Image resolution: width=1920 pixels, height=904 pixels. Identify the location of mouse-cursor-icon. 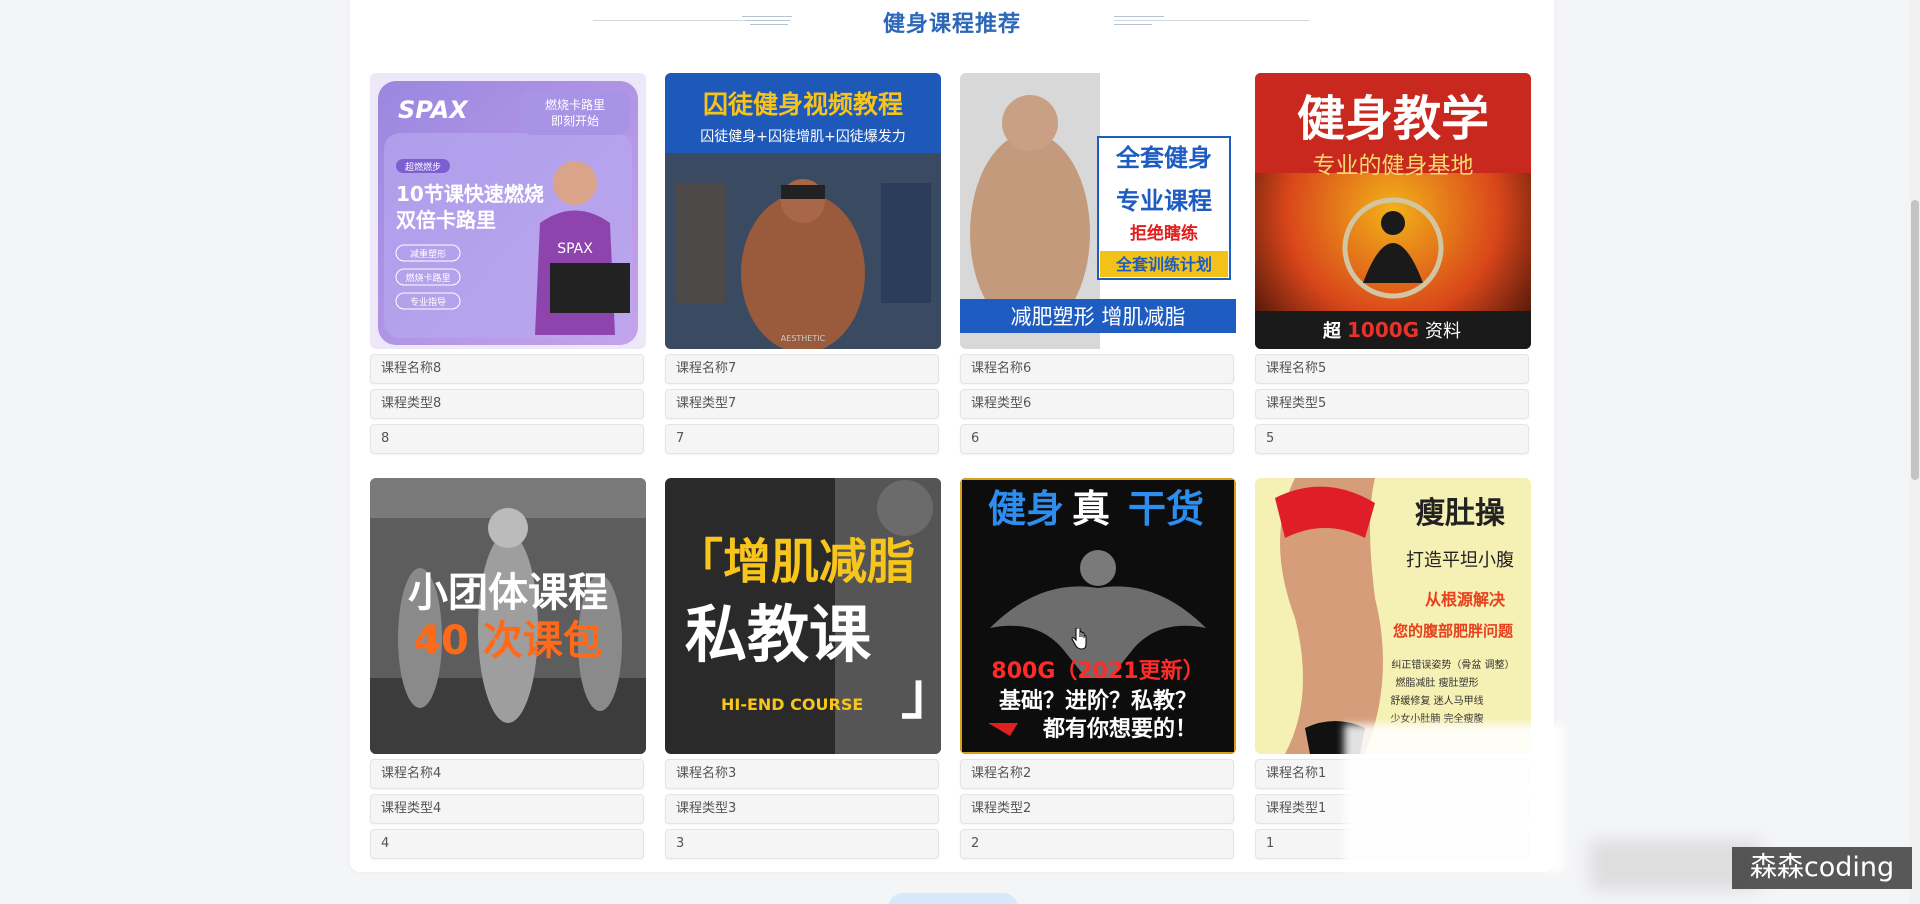
(1079, 639).